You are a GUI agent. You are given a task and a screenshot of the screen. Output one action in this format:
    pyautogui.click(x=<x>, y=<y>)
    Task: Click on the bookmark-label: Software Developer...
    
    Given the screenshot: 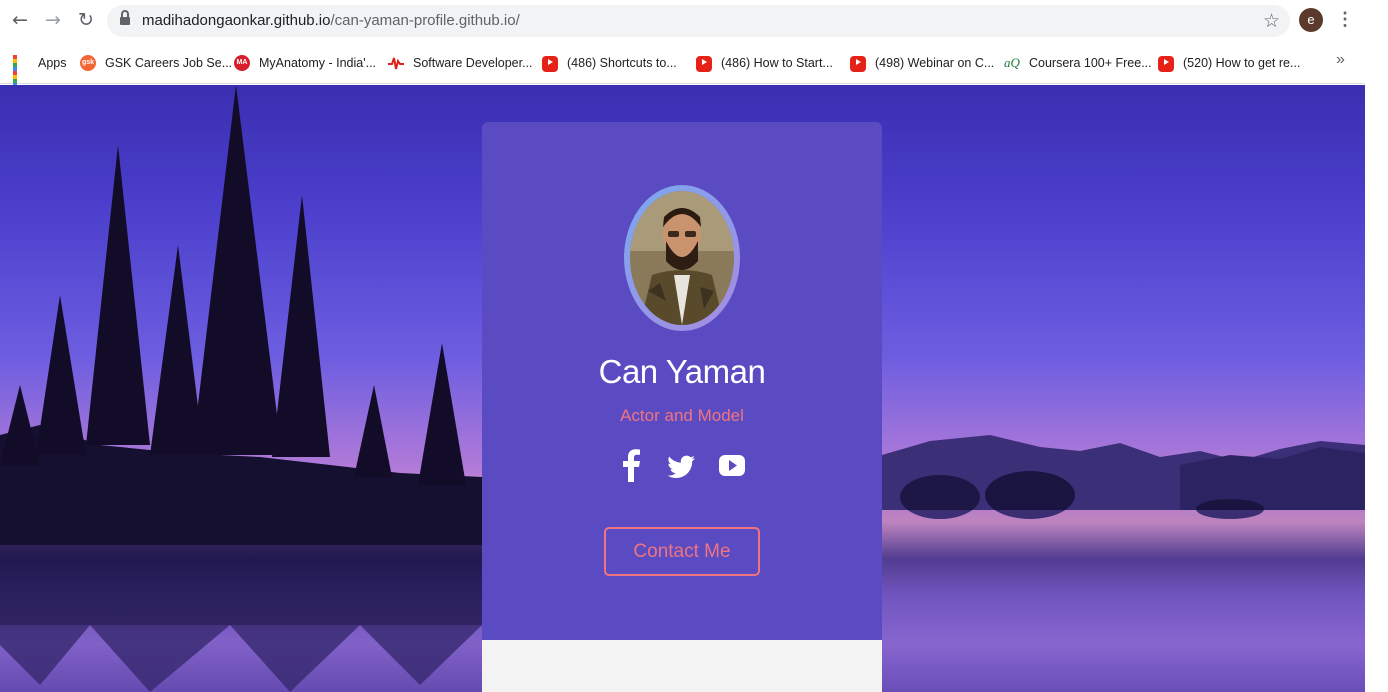 What is the action you would take?
    pyautogui.click(x=473, y=63)
    